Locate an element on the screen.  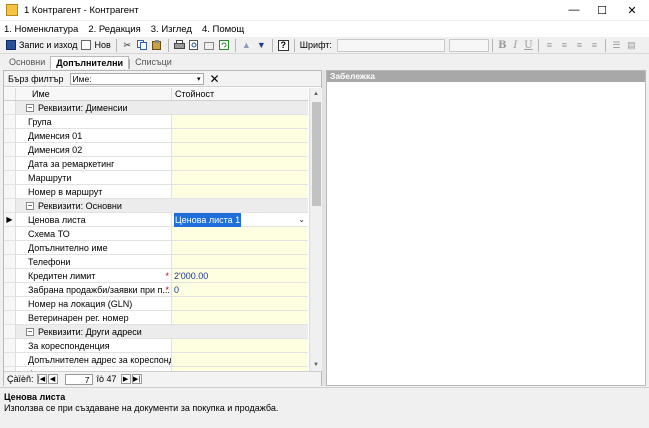
save-and-exit-button: Запис и изход is located at coordinates (41, 45).